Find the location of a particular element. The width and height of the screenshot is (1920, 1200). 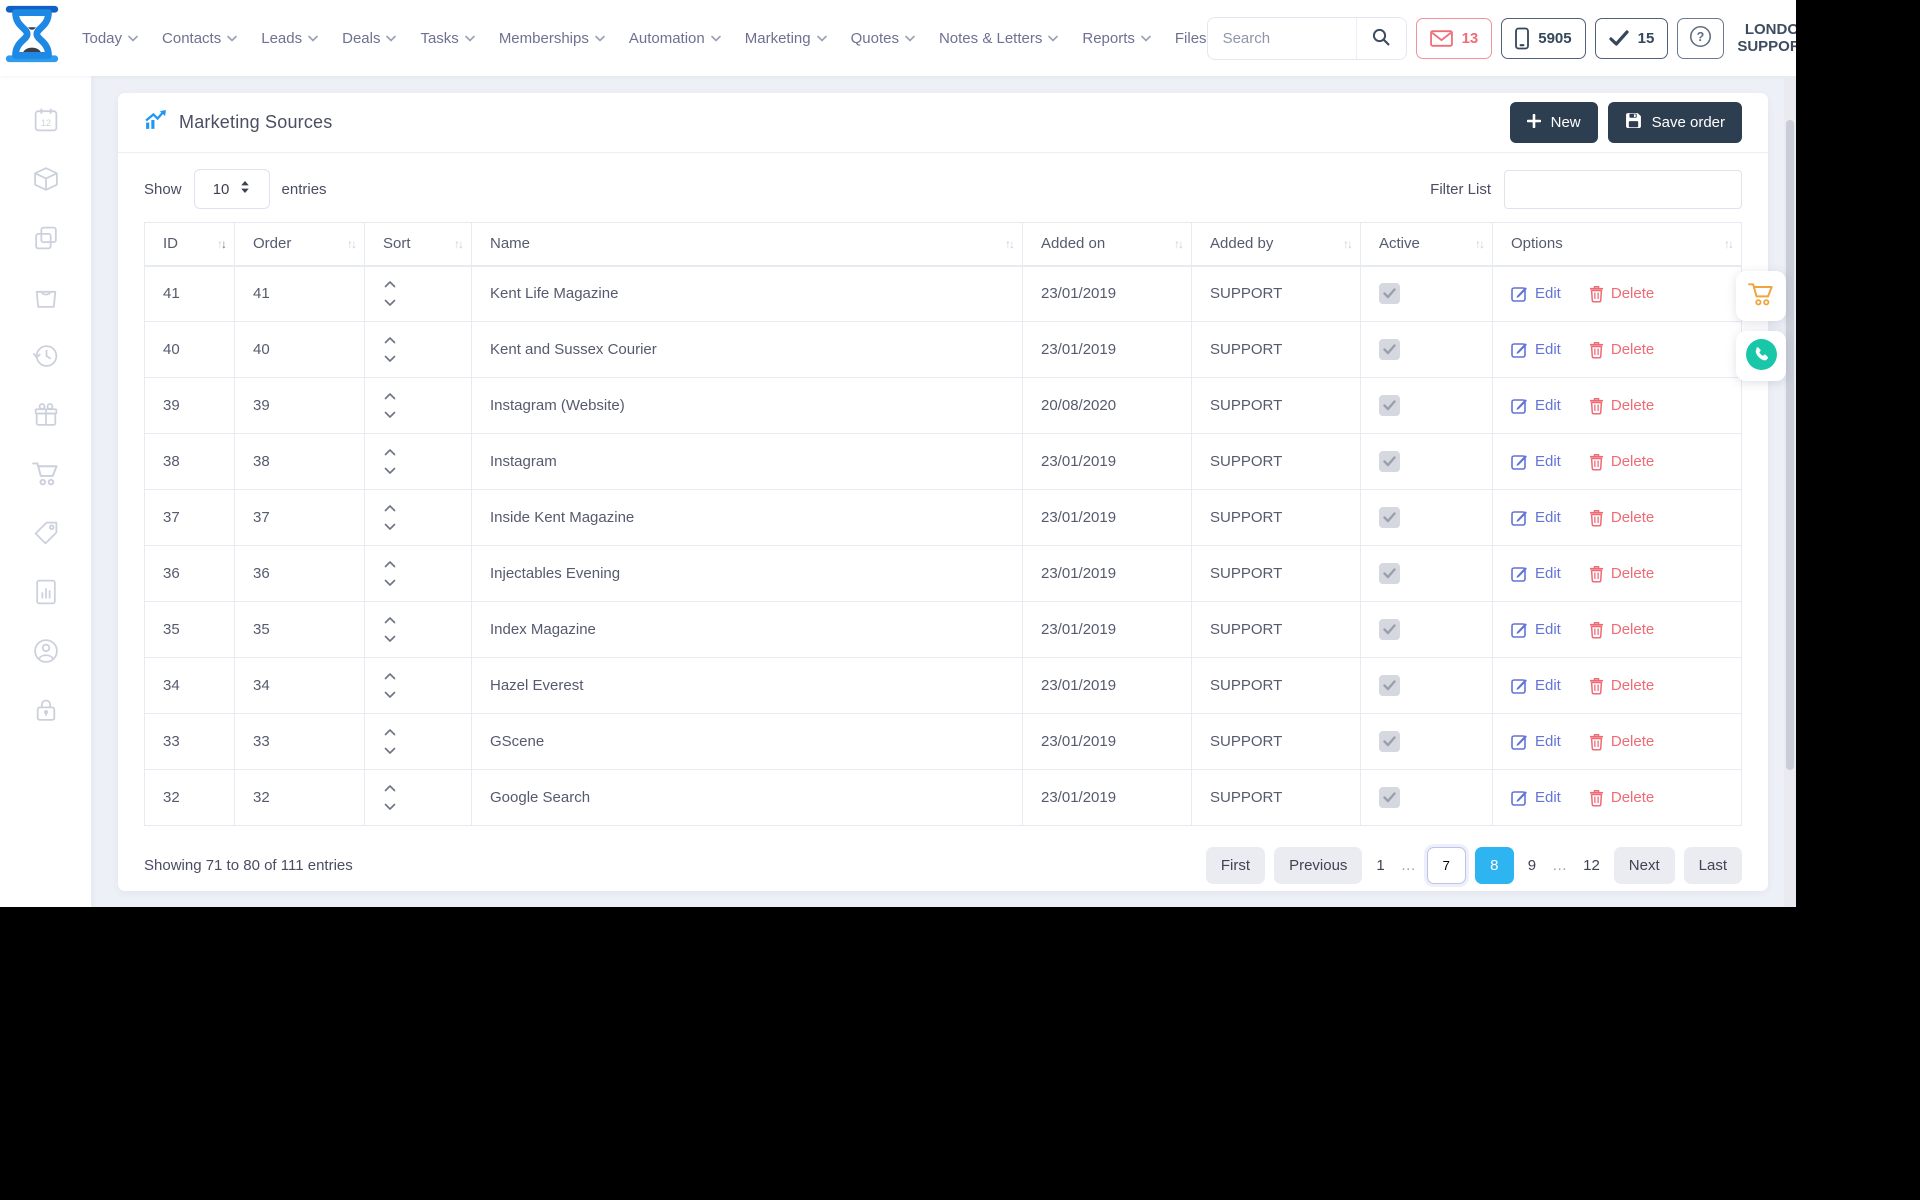

column-header-id: ID ↑ ↓ is located at coordinates (189, 244).